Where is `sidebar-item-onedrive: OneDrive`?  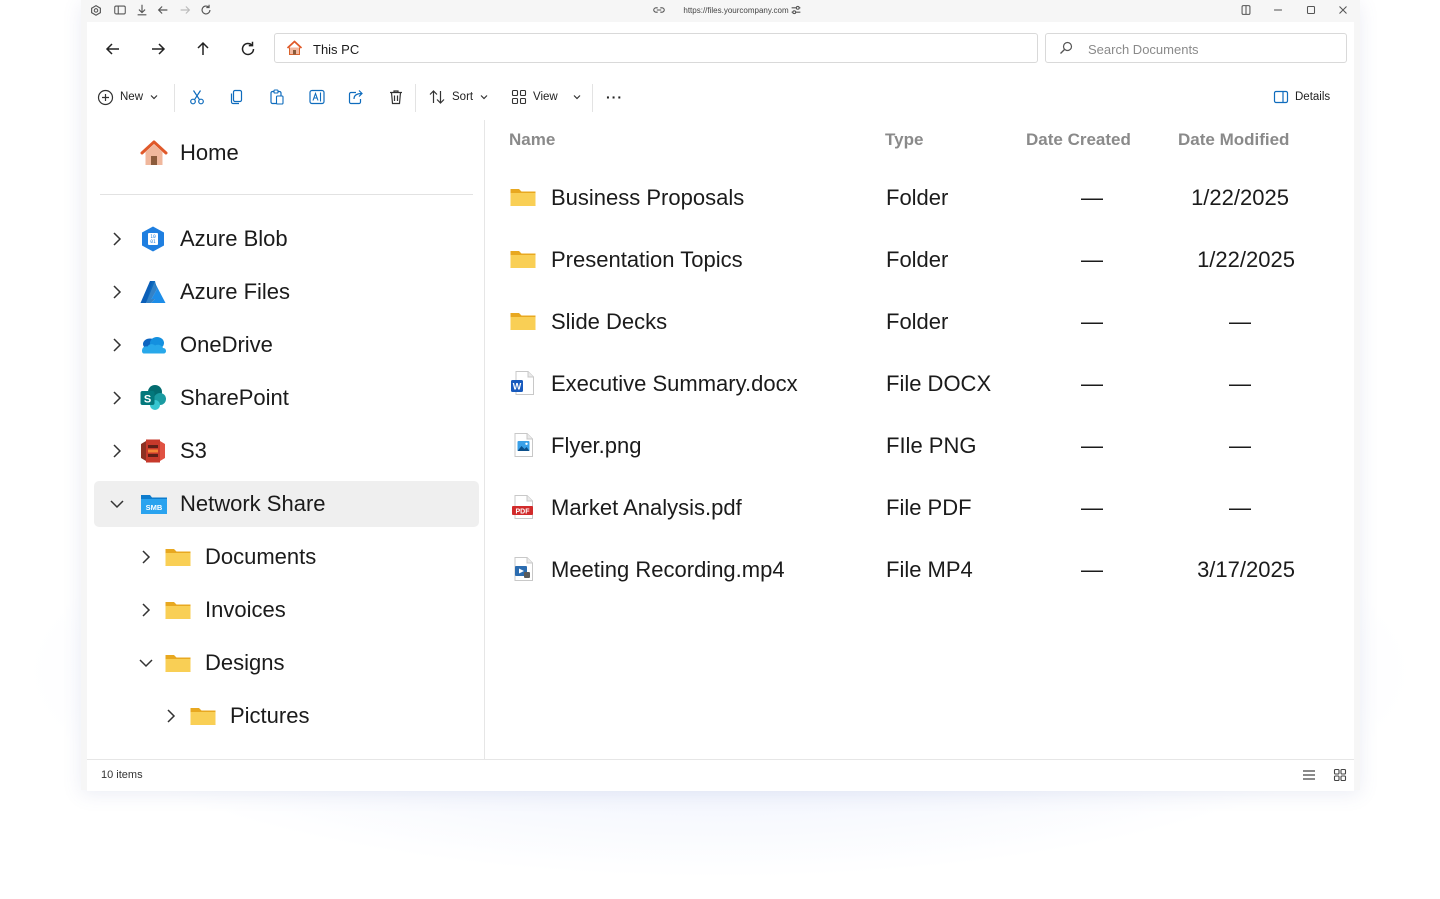
sidebar-item-onedrive: OneDrive is located at coordinates (287, 345).